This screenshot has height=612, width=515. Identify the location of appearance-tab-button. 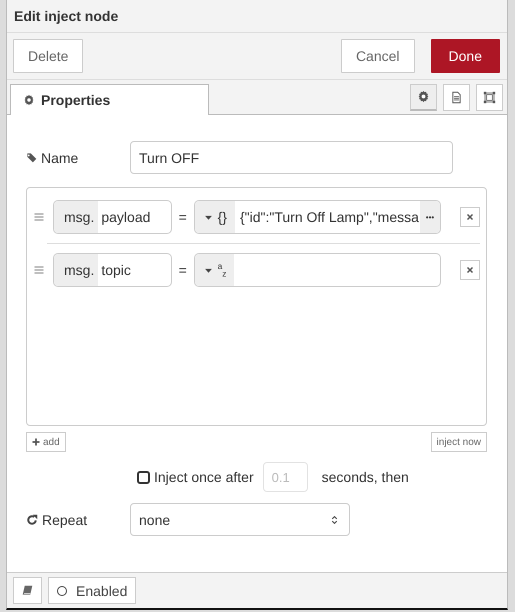
(489, 97).